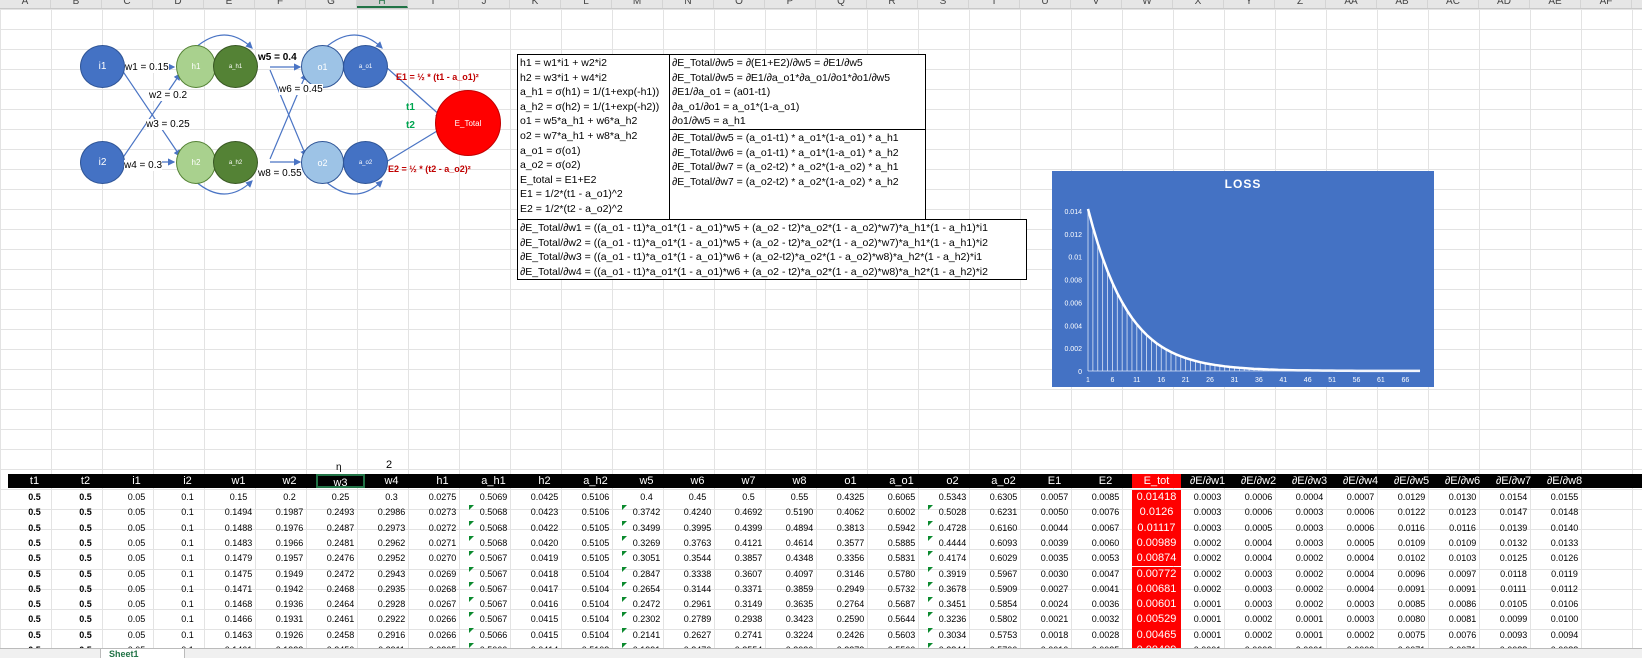  I want to click on sheet-tab-bar: Sheet1, so click(821, 653).